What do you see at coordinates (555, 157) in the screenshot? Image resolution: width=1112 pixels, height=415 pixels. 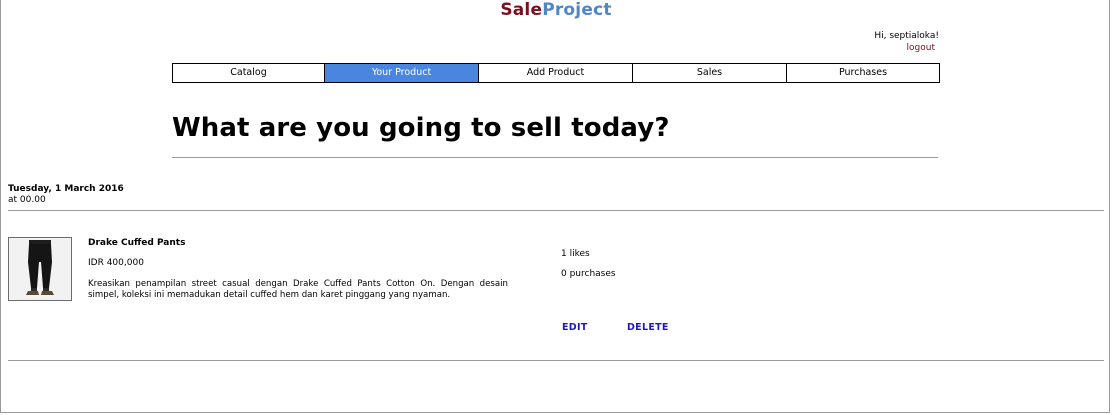 I see `title-divider` at bounding box center [555, 157].